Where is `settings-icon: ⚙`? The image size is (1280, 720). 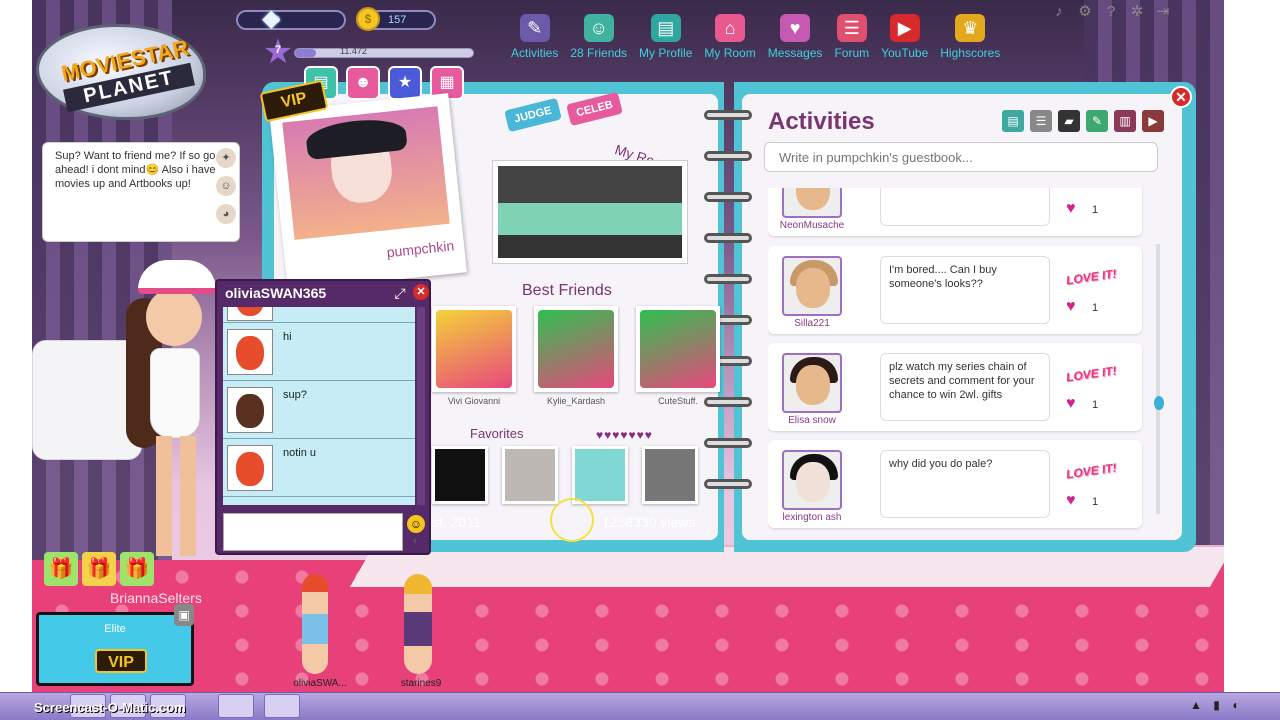
settings-icon: ⚙ is located at coordinates (1085, 12).